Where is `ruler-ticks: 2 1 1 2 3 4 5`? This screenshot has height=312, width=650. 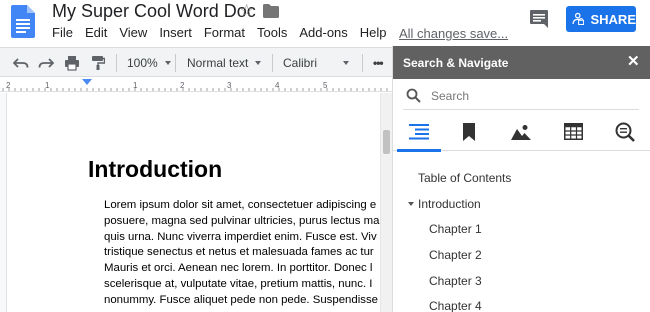
ruler-ticks: 2 1 1 2 3 4 5 is located at coordinates (195, 86).